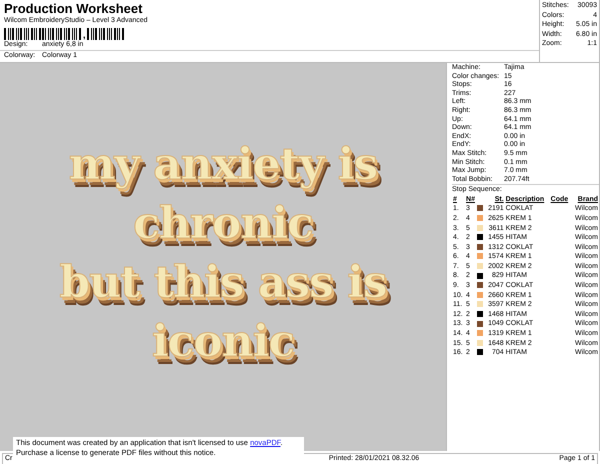 Image resolution: width=600 pixels, height=464 pixels. What do you see at coordinates (223, 165) in the screenshot?
I see `embroidery-text: my anxiety is` at bounding box center [223, 165].